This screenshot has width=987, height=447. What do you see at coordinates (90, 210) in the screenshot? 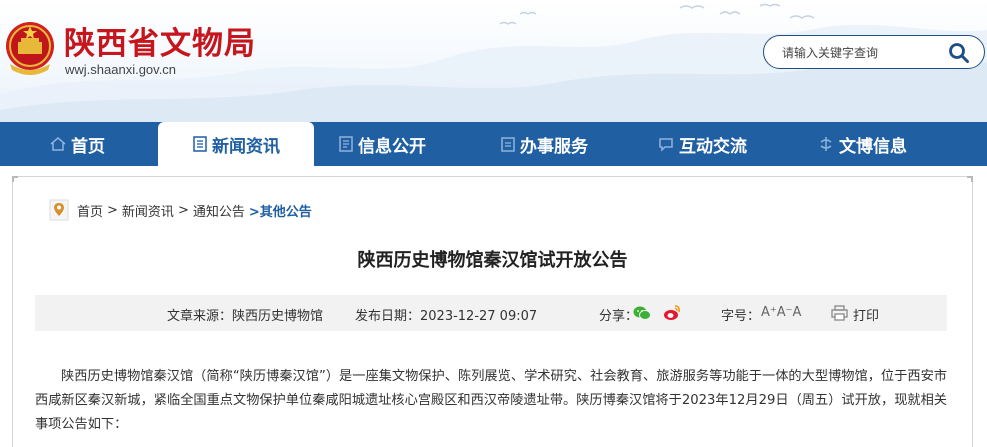
I see `breadcrumb-home: 首页` at bounding box center [90, 210].